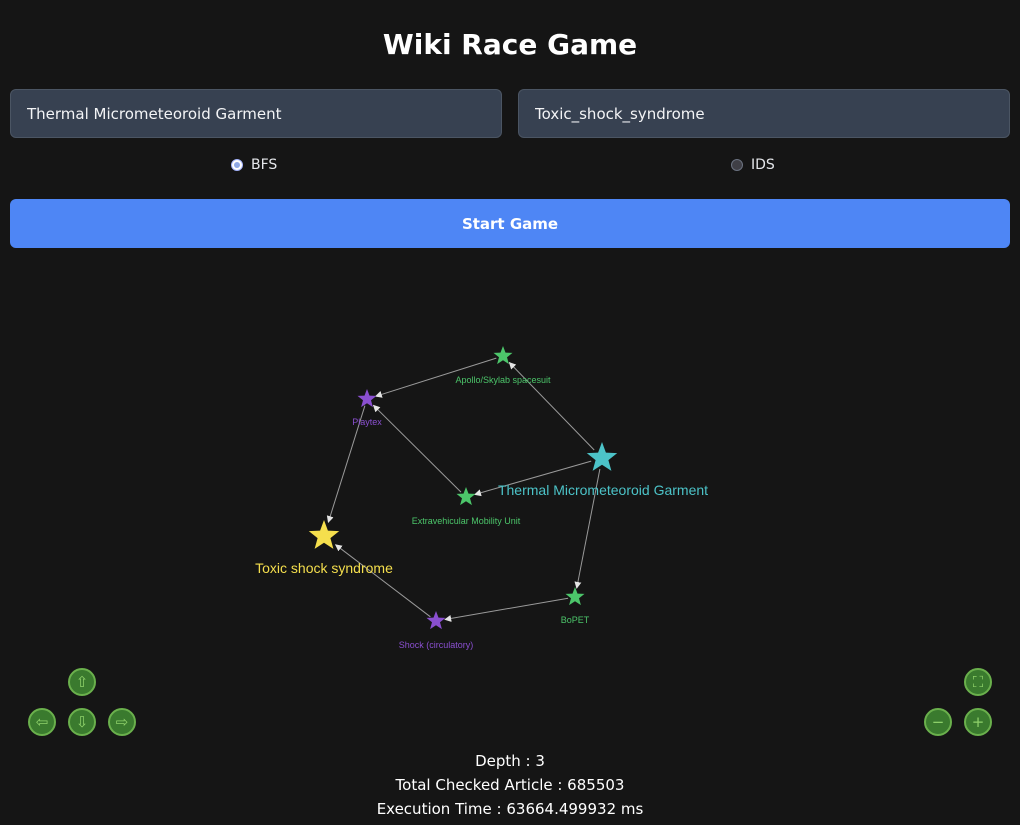 Image resolution: width=1020 pixels, height=825 pixels. Describe the element at coordinates (466, 521) in the screenshot. I see `graph-node-label: Extravehicular Mobility Unit` at that location.